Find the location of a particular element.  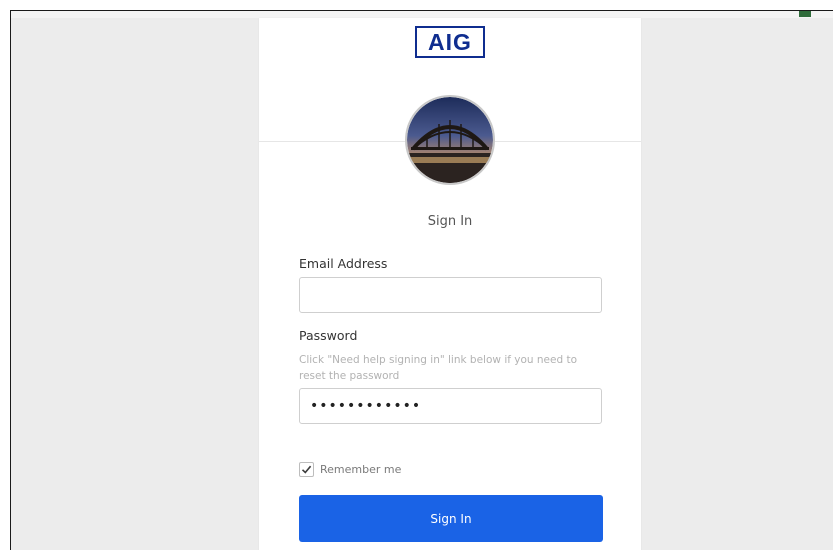

email-label: Email Address is located at coordinates (343, 263).